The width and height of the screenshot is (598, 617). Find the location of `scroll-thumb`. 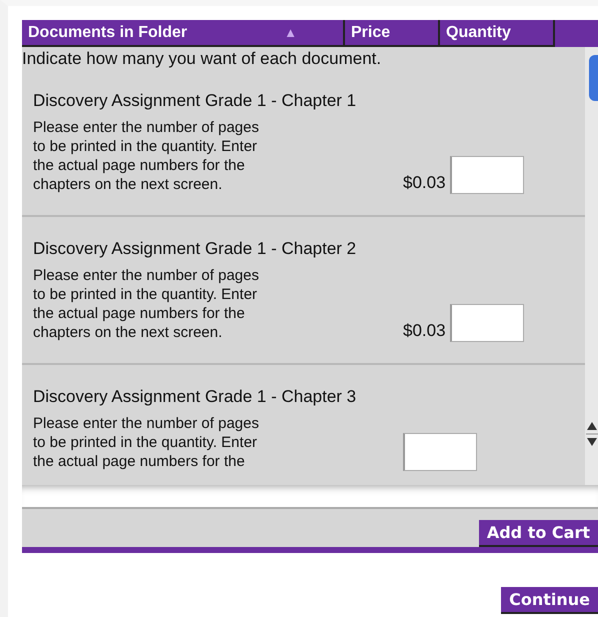

scroll-thumb is located at coordinates (593, 78).